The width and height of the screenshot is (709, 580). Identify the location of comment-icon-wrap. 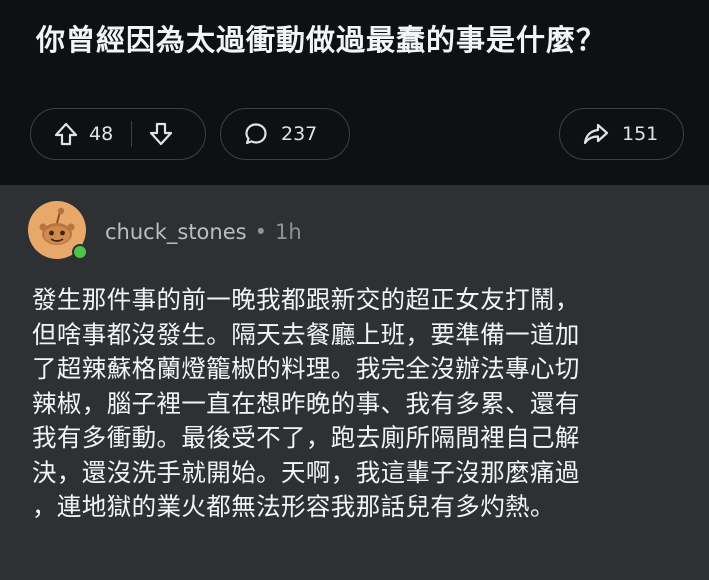
(256, 134).